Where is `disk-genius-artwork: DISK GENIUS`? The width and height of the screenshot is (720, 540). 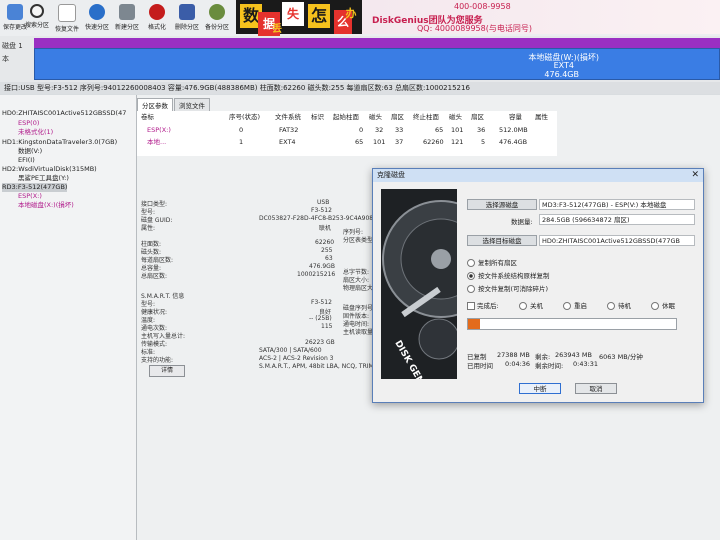 disk-genius-artwork: DISK GENIUS is located at coordinates (419, 284).